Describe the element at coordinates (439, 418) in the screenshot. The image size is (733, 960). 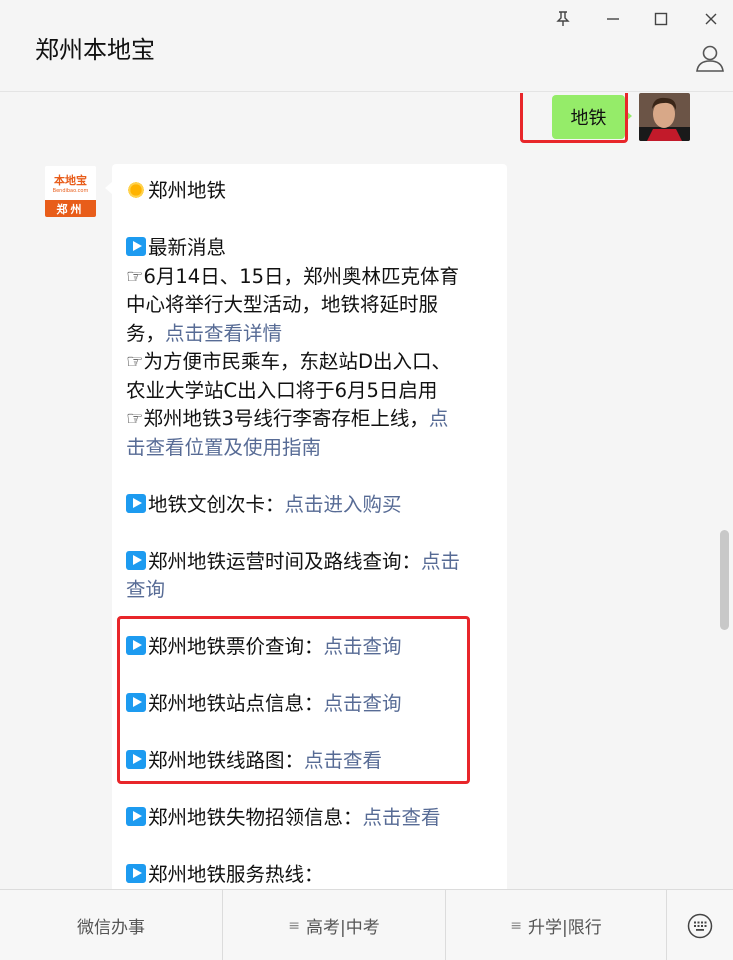
I see `news-3-link: 点` at that location.